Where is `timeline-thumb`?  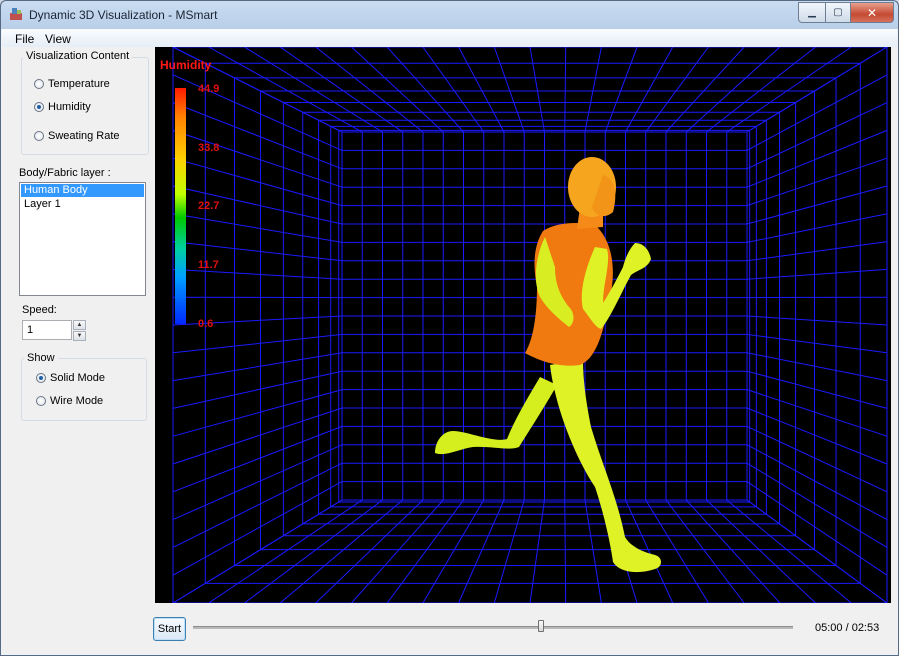 timeline-thumb is located at coordinates (541, 626).